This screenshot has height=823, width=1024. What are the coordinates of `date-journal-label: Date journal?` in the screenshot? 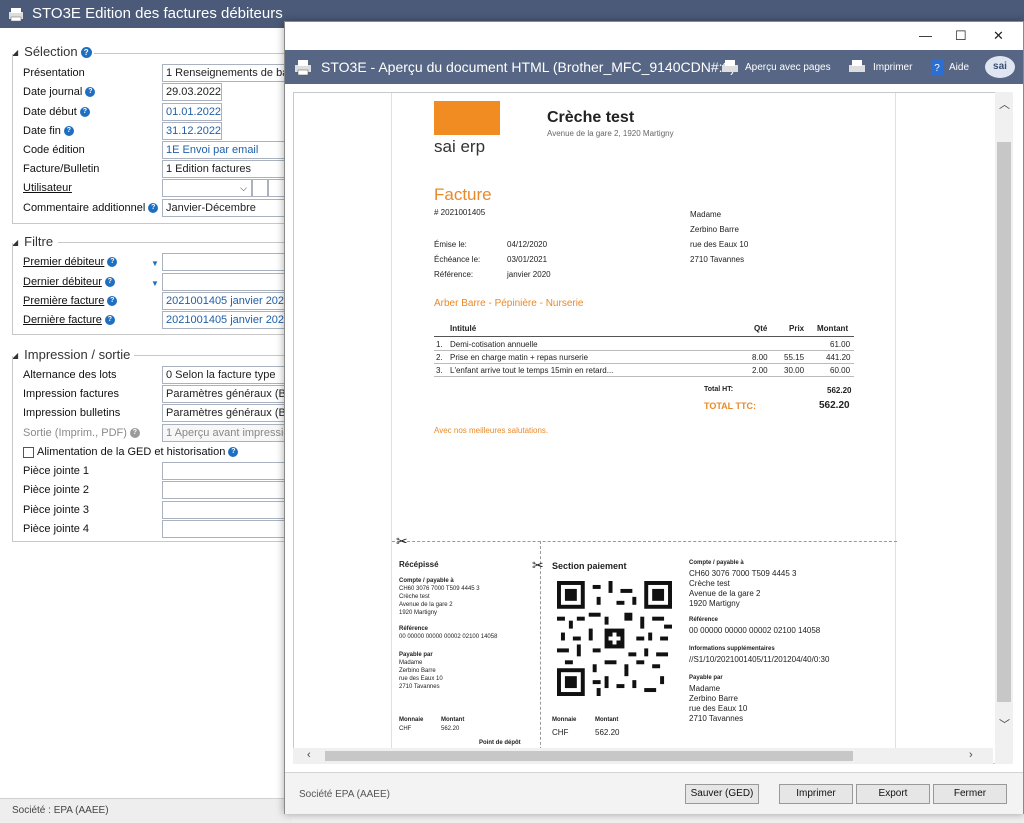 It's located at (59, 92).